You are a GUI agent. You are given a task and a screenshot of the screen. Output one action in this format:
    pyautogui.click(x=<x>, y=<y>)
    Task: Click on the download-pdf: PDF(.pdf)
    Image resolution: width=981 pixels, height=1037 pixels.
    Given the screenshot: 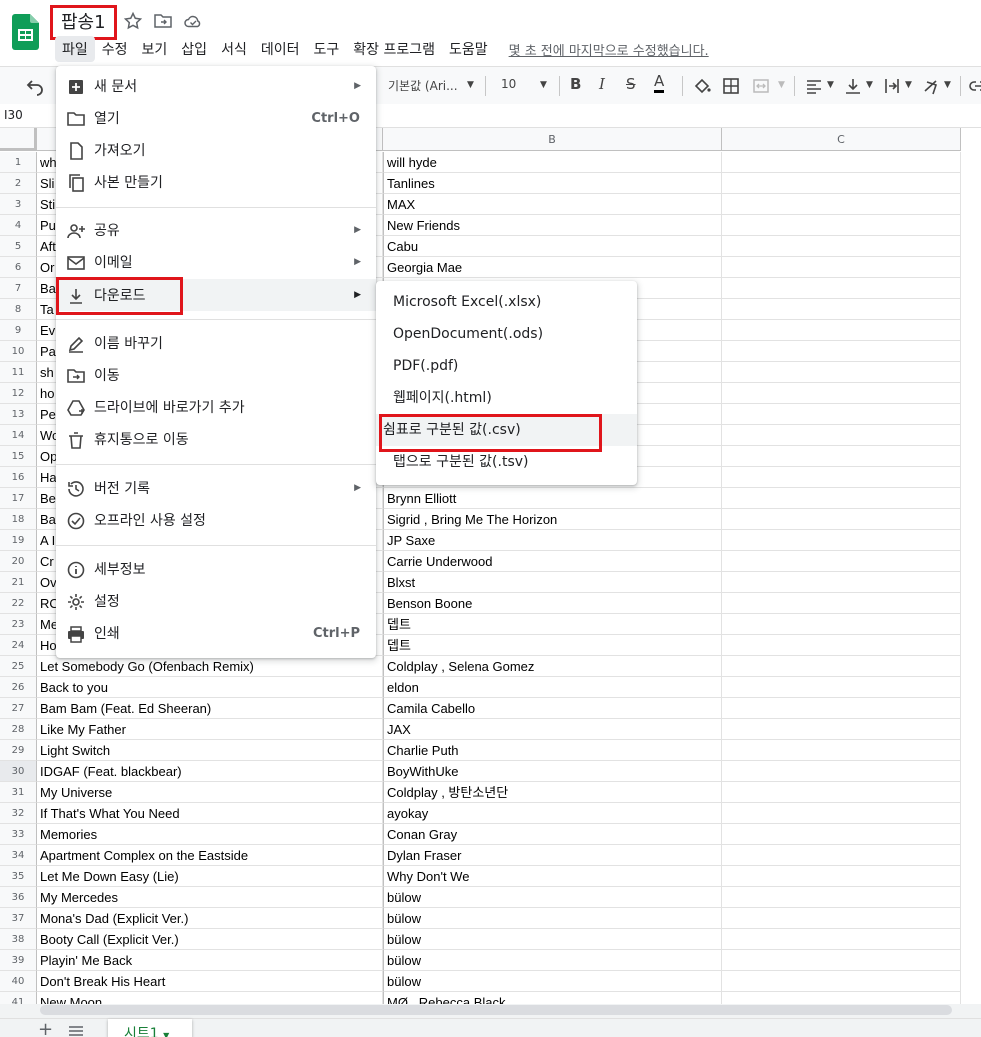 What is the action you would take?
    pyautogui.click(x=506, y=366)
    